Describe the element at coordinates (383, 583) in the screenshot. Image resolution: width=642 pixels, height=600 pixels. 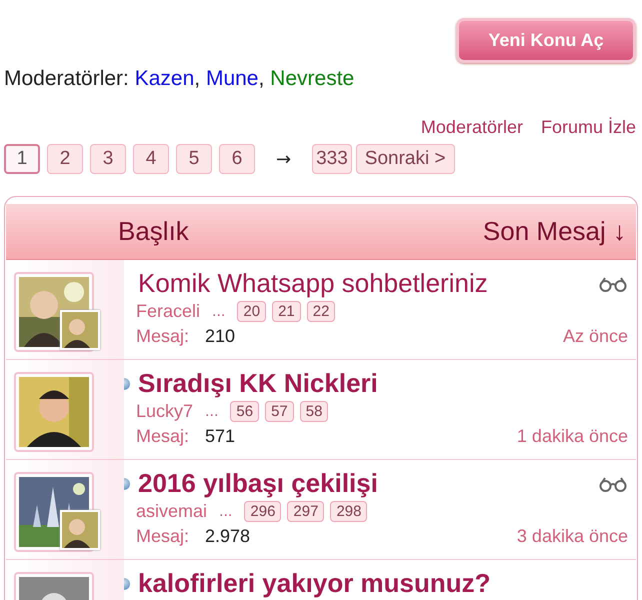
I see `topic-title: kalofirleri yakıyor musunuz?` at that location.